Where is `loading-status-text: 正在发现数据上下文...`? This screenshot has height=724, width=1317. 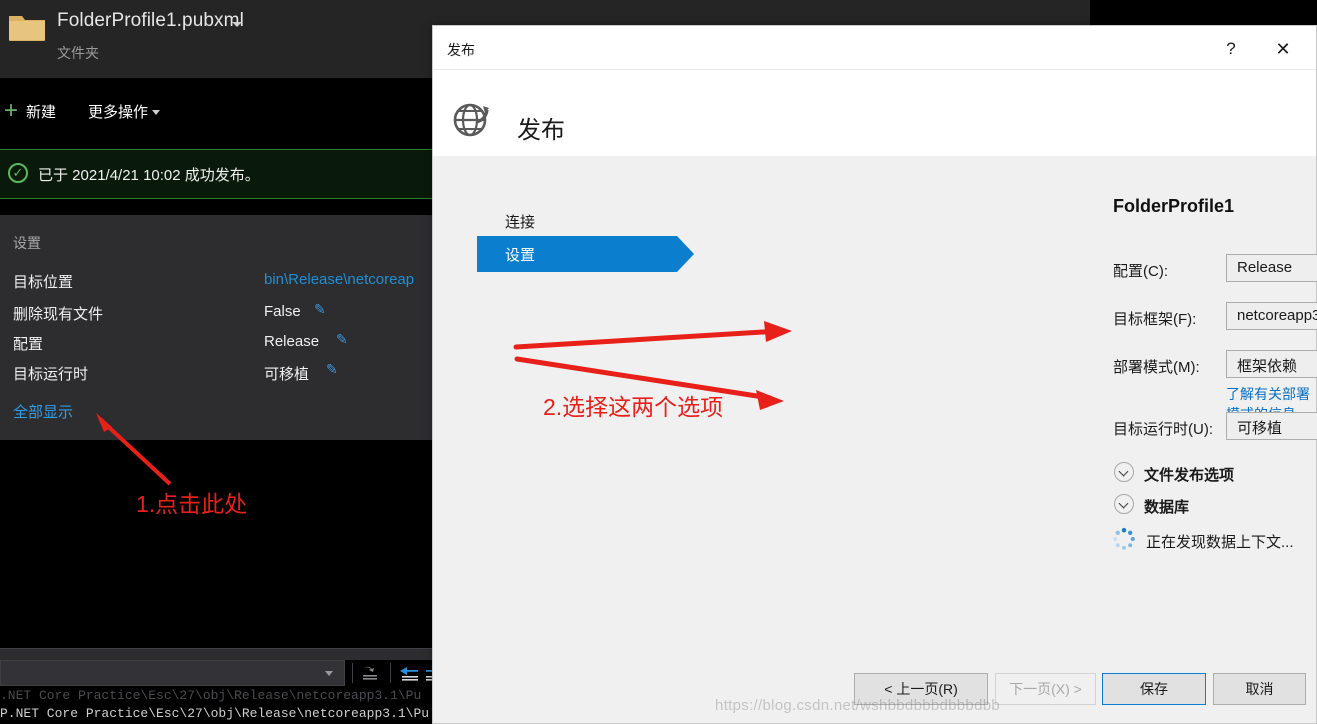
loading-status-text: 正在发现数据上下文... is located at coordinates (1220, 542).